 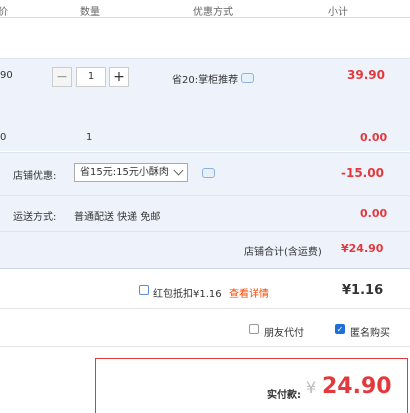 What do you see at coordinates (284, 395) in the screenshot?
I see `payment-label: 实付款:` at bounding box center [284, 395].